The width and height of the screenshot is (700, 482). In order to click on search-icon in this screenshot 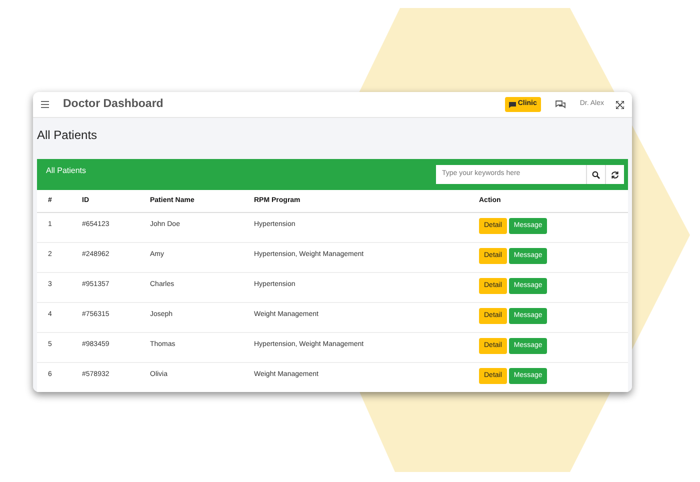, I will do `click(596, 174)`.